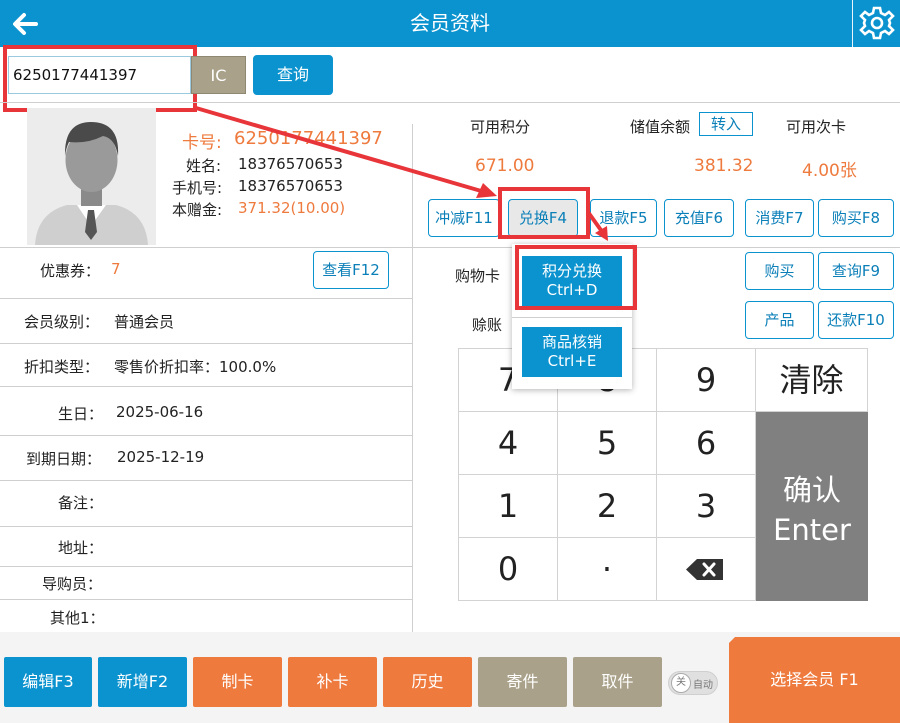 The width and height of the screenshot is (900, 723). Describe the element at coordinates (703, 685) in the screenshot. I see `auto-label: 自动` at that location.